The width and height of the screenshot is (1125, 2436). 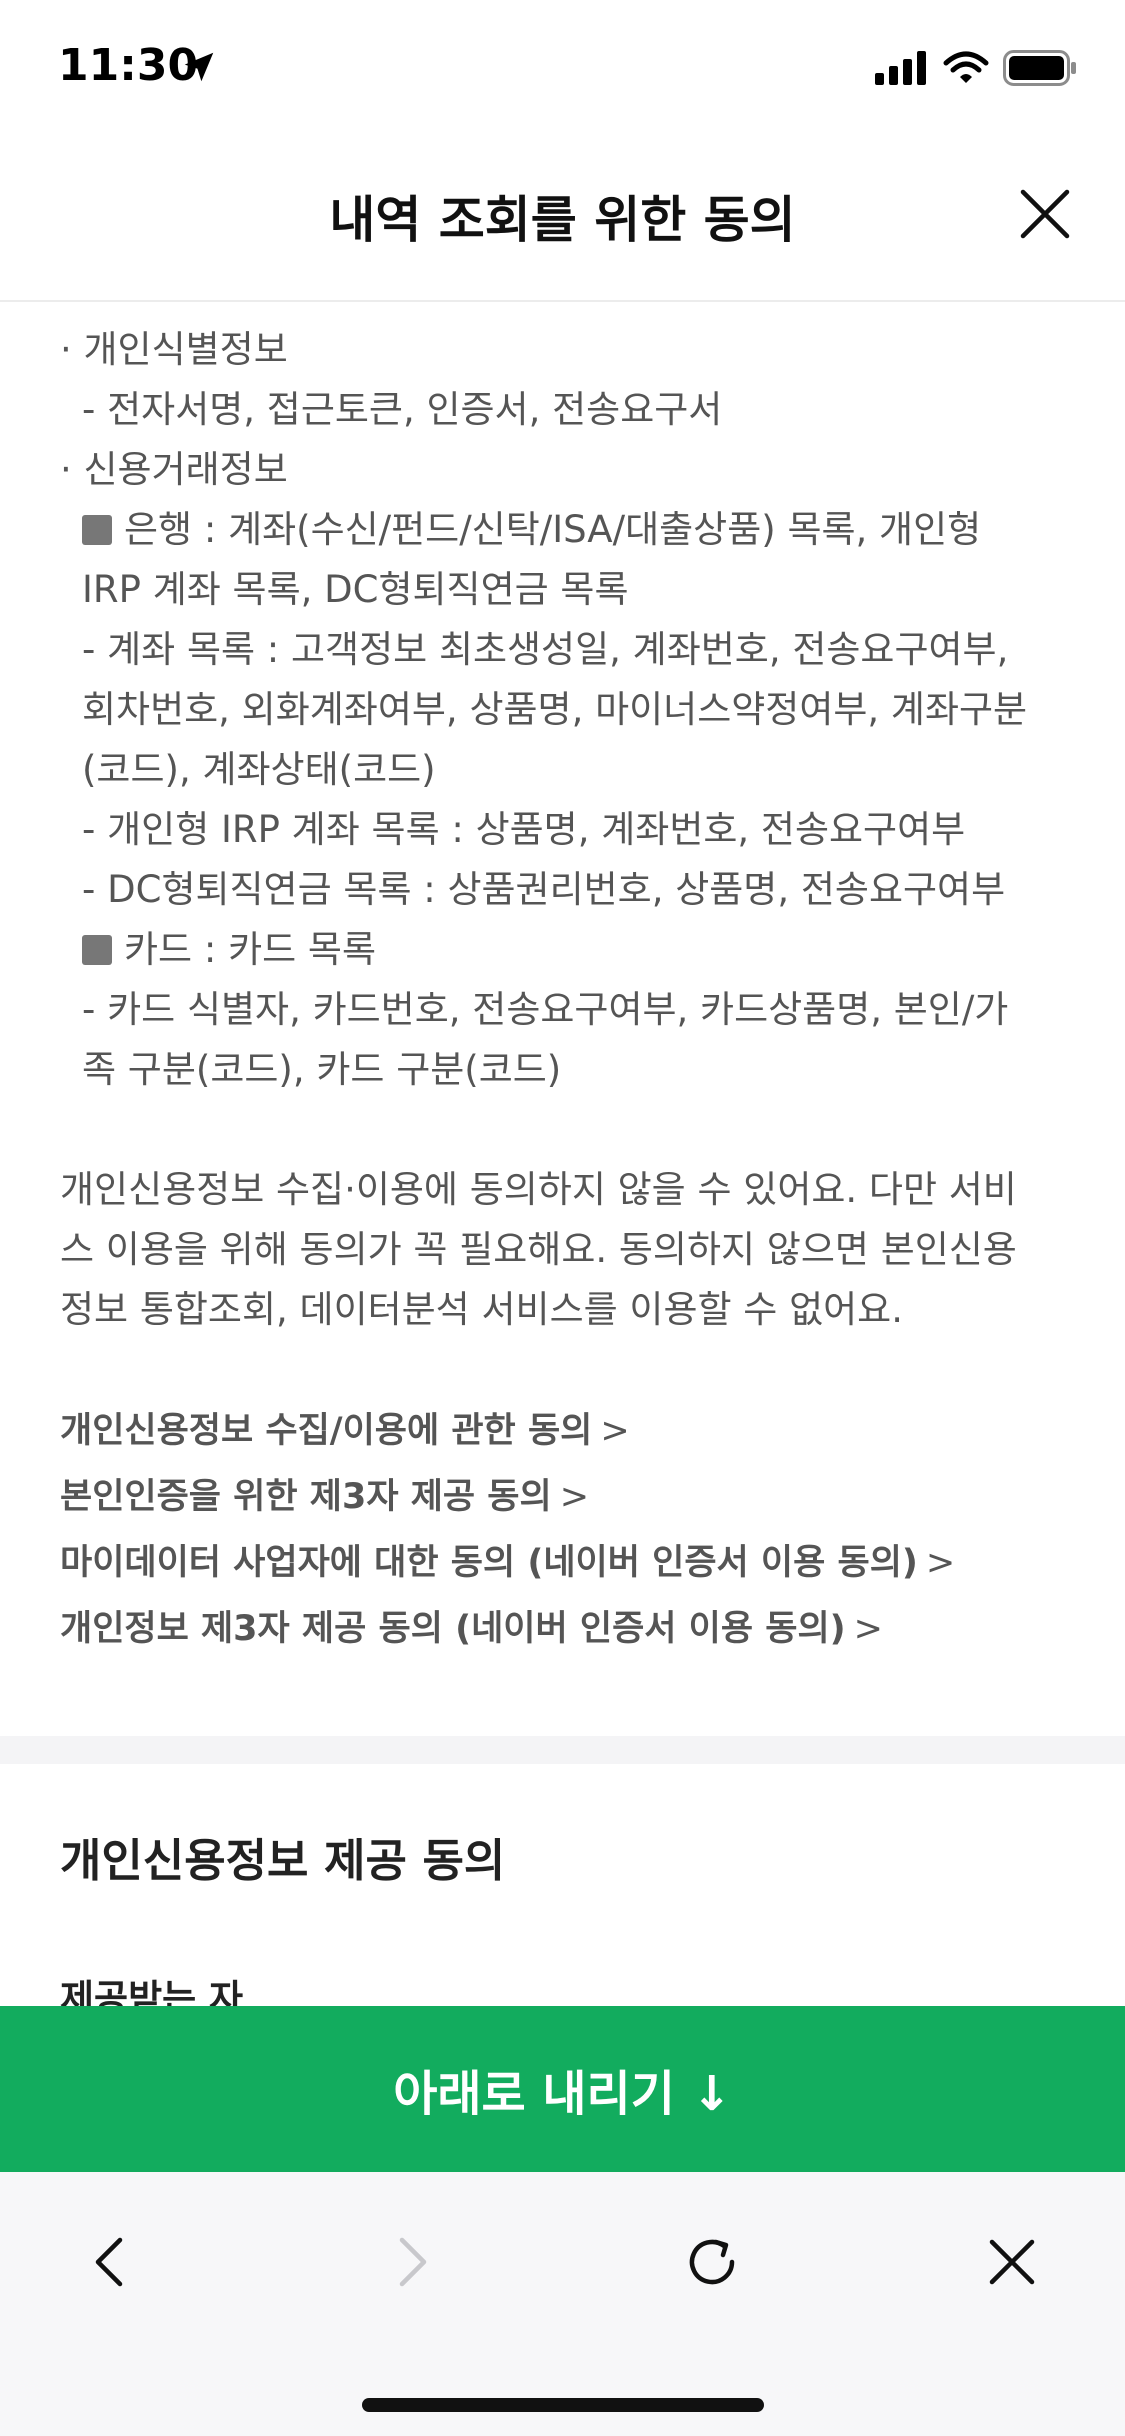 I want to click on info-line: IRP 계좌 목록, DC형퇴직연금 목록, so click(x=565, y=590).